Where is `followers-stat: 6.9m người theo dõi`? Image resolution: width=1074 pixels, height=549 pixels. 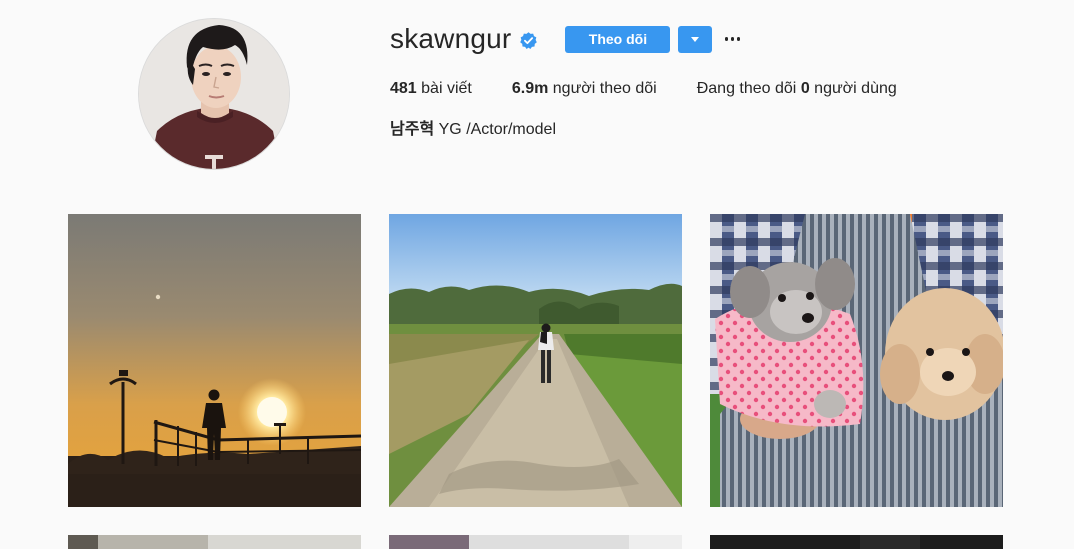
followers-stat: 6.9m người theo dõi is located at coordinates (584, 89).